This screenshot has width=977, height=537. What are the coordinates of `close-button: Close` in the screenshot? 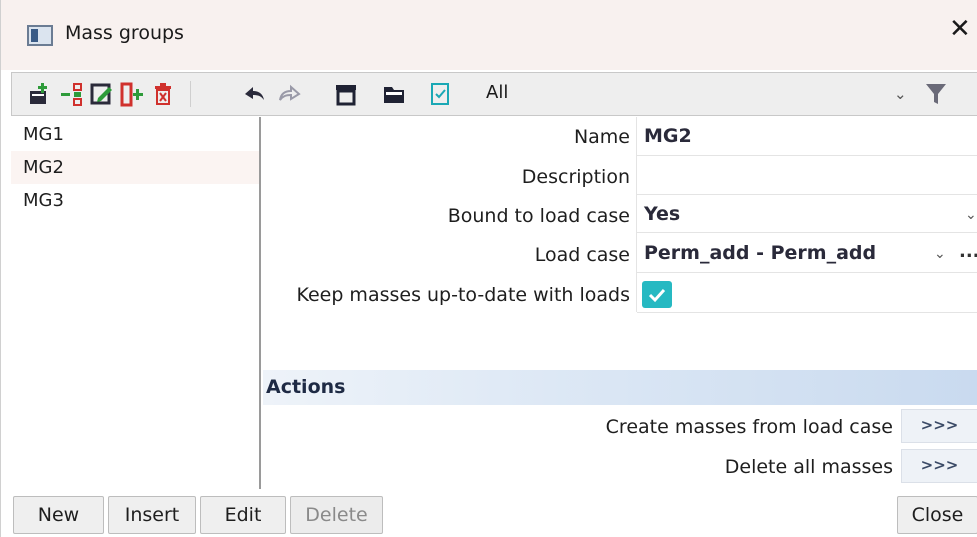 It's located at (937, 515).